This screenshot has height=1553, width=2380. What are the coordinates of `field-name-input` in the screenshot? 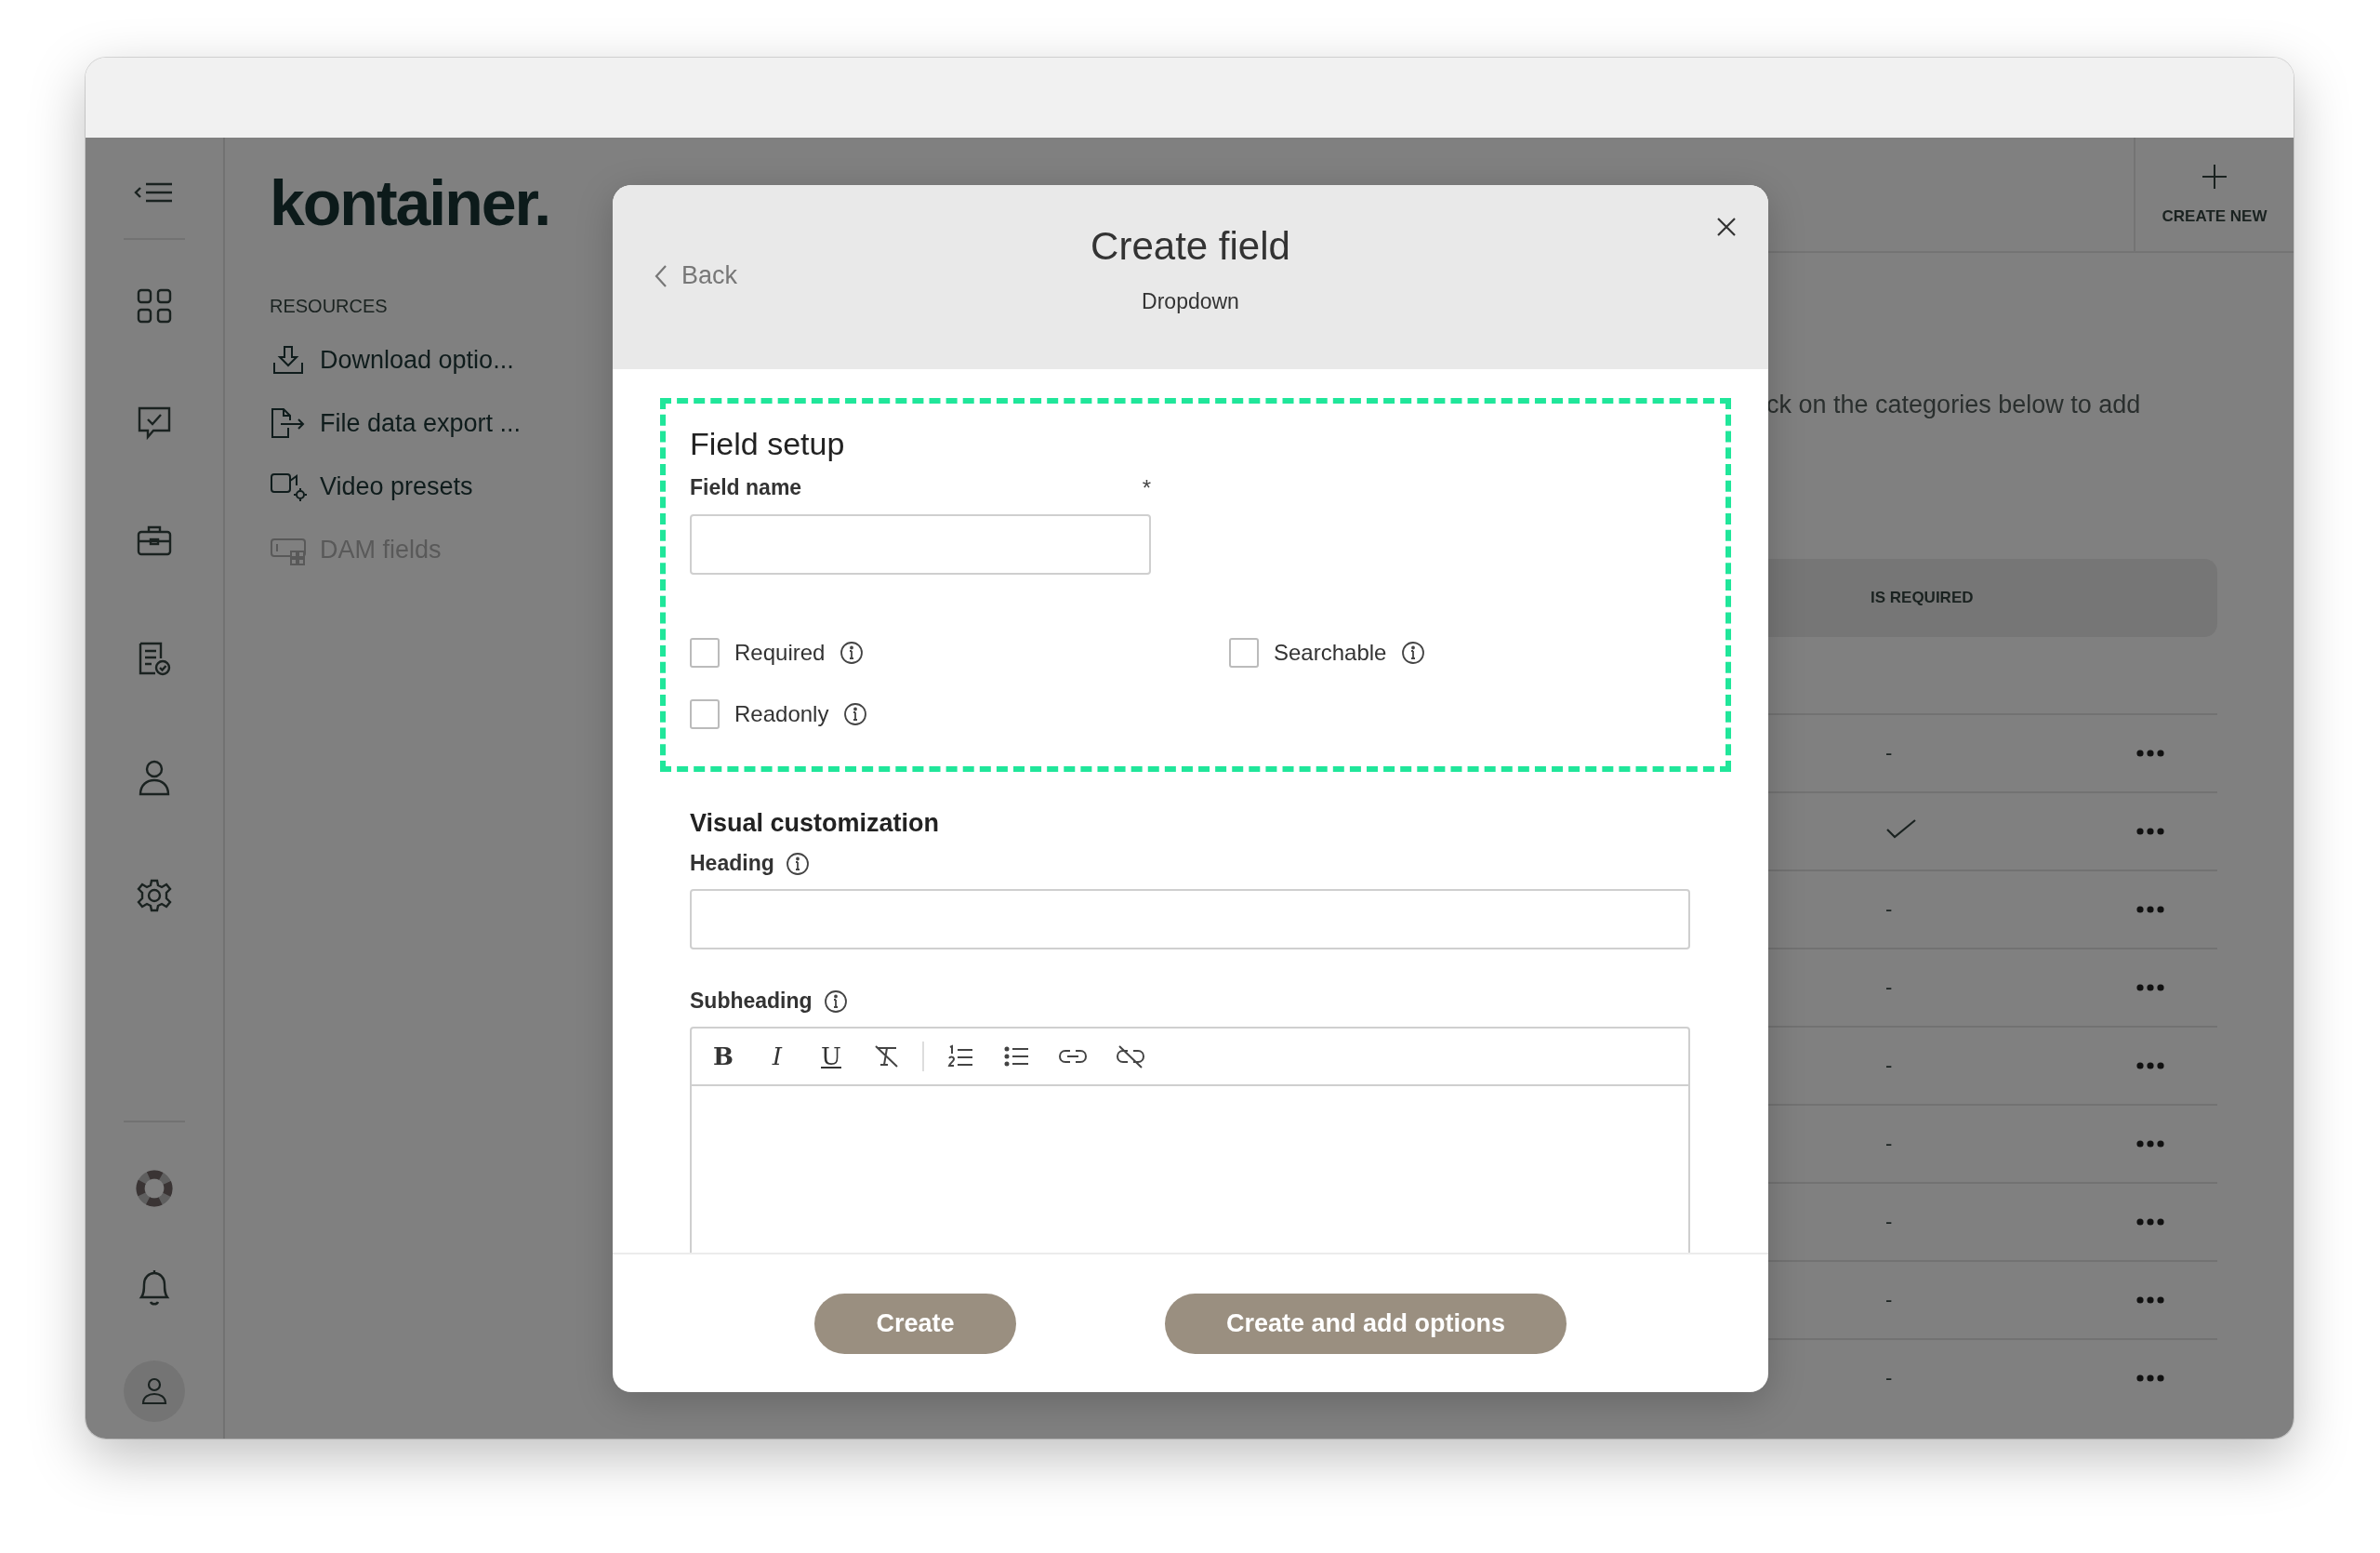 It's located at (920, 544).